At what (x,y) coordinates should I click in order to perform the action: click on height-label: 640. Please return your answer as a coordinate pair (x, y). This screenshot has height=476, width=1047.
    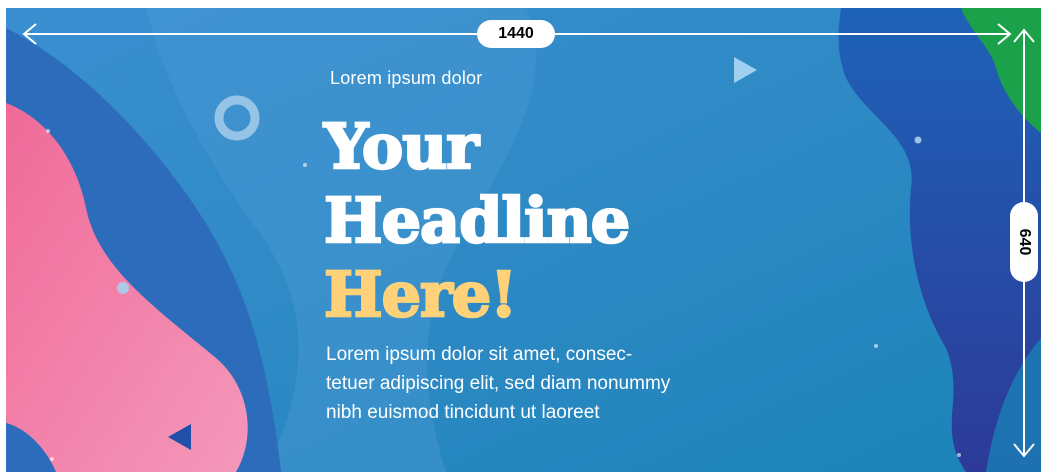
    Looking at the image, I should click on (1024, 242).